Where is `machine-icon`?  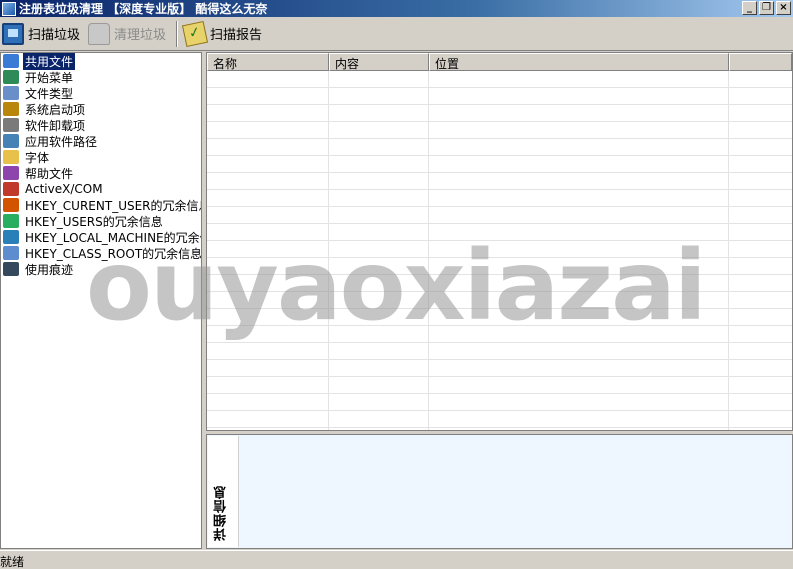
machine-icon is located at coordinates (11, 237).